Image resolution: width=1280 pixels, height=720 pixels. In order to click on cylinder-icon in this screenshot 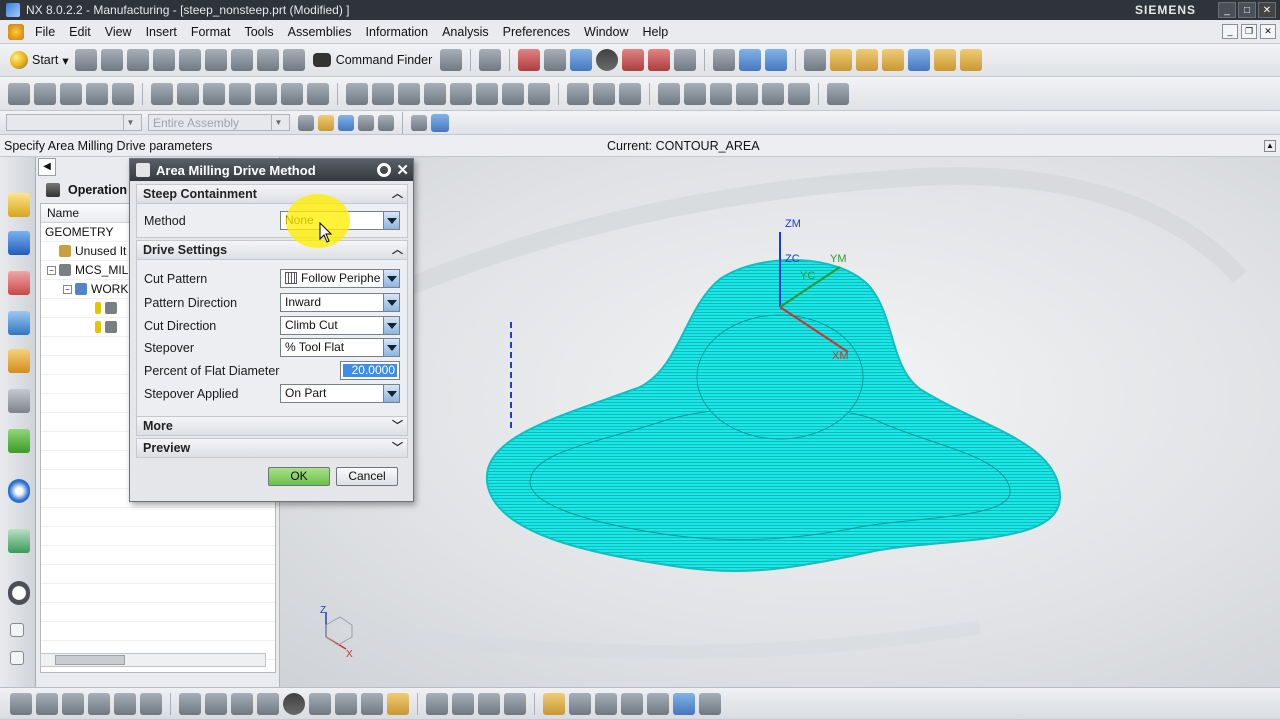, I will do `click(216, 703)`.